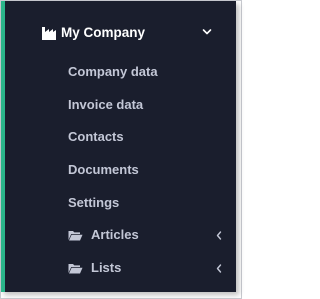 The width and height of the screenshot is (320, 299). What do you see at coordinates (96, 136) in the screenshot?
I see `menu-item-label: Contacts` at bounding box center [96, 136].